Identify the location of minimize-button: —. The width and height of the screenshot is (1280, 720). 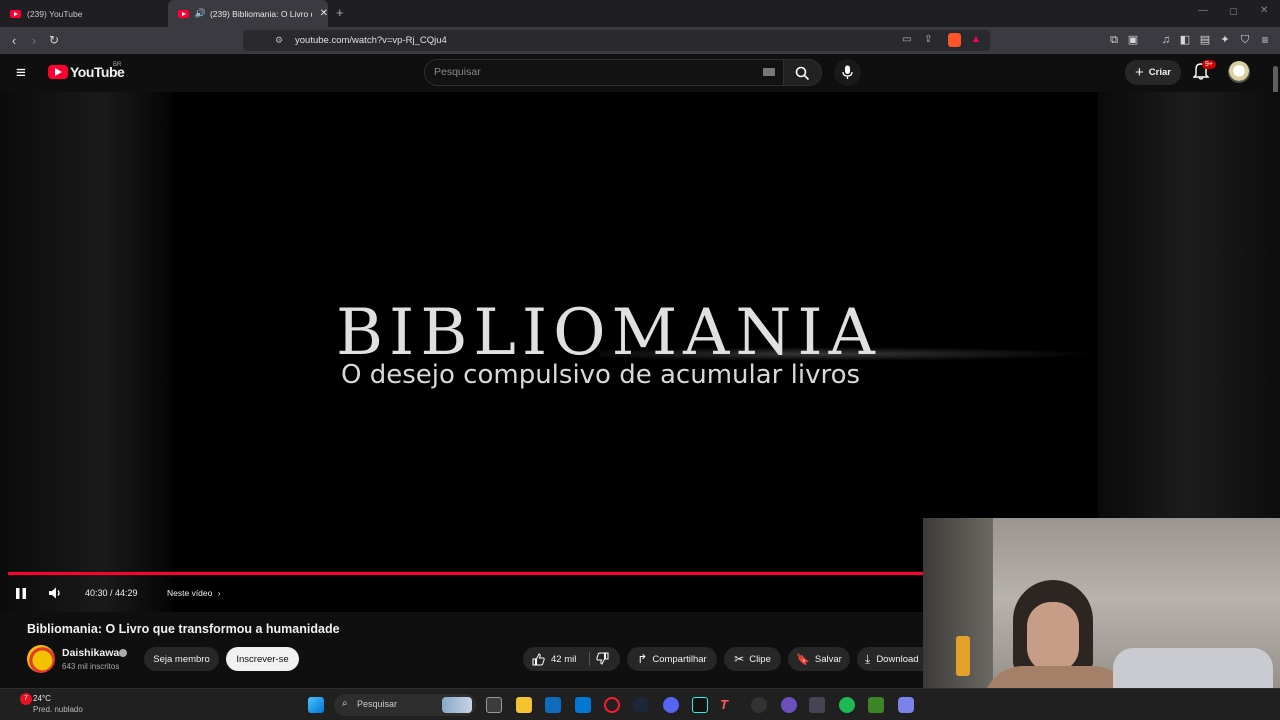
(1203, 10).